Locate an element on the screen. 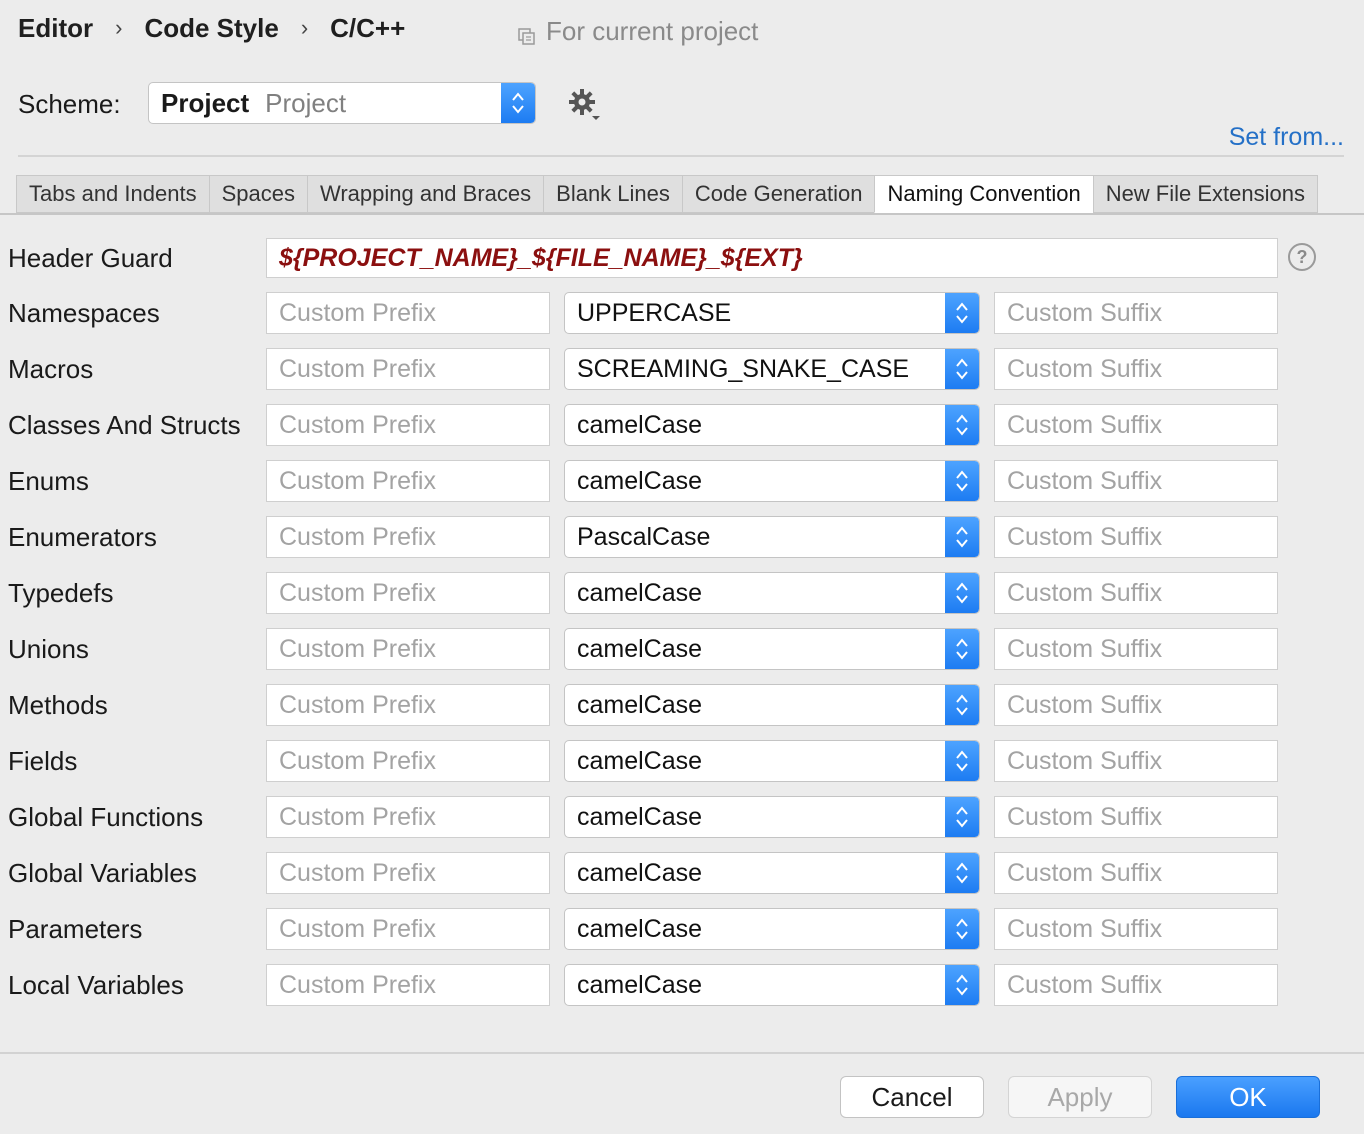 This screenshot has height=1134, width=1364. gear-icon is located at coordinates (584, 104).